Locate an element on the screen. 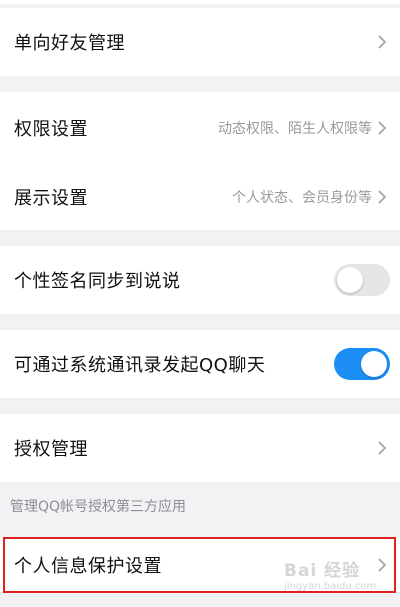 The height and width of the screenshot is (607, 400). one-way-friends-label: 单向好友管理 is located at coordinates (69, 43).